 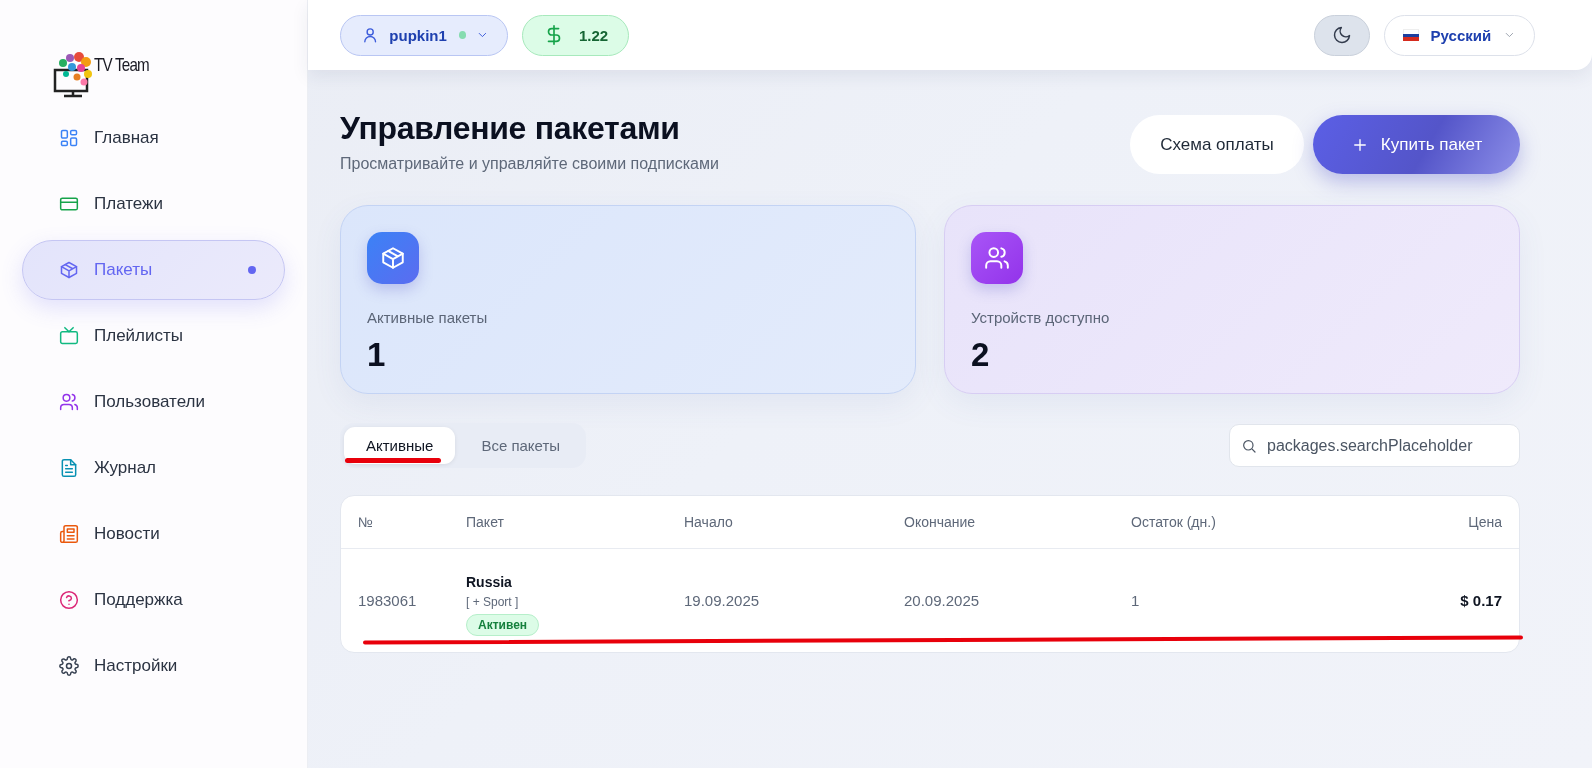 I want to click on payment-scheme-button: Схема оплаты, so click(x=1217, y=144).